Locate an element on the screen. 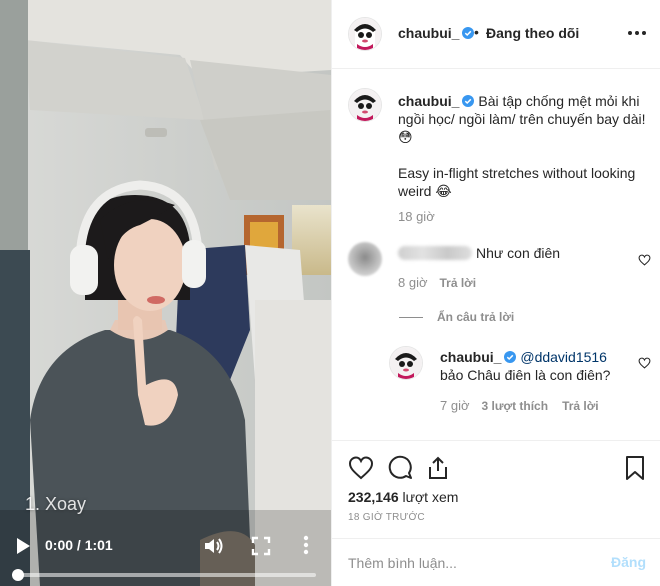 The height and width of the screenshot is (586, 660). share-icon is located at coordinates (438, 468).